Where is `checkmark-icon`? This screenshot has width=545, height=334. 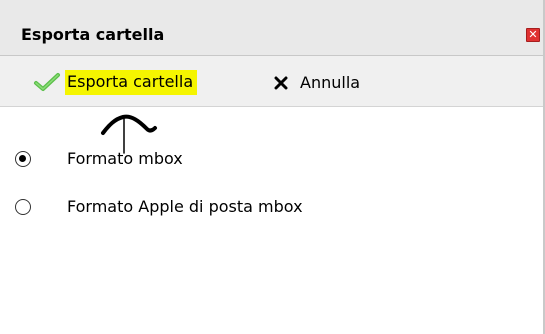
checkmark-icon is located at coordinates (47, 82).